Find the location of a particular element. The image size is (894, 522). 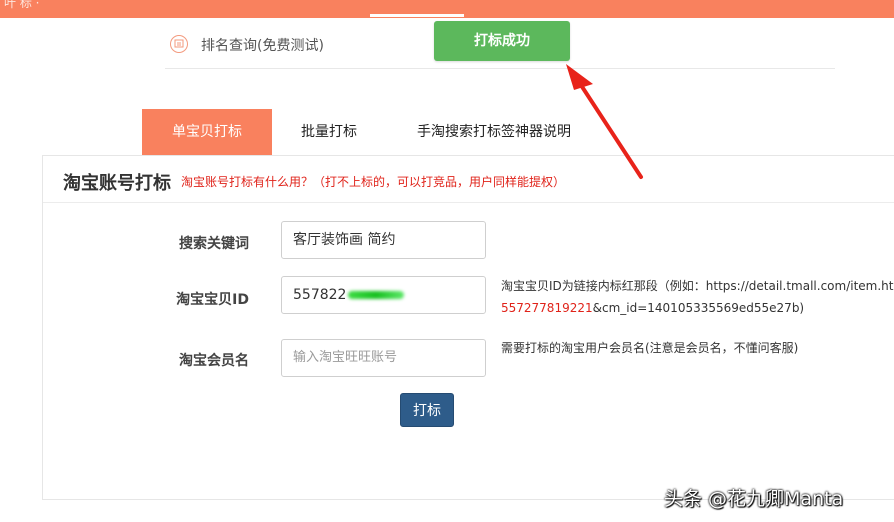

item-id-input: 557822 is located at coordinates (383, 295).